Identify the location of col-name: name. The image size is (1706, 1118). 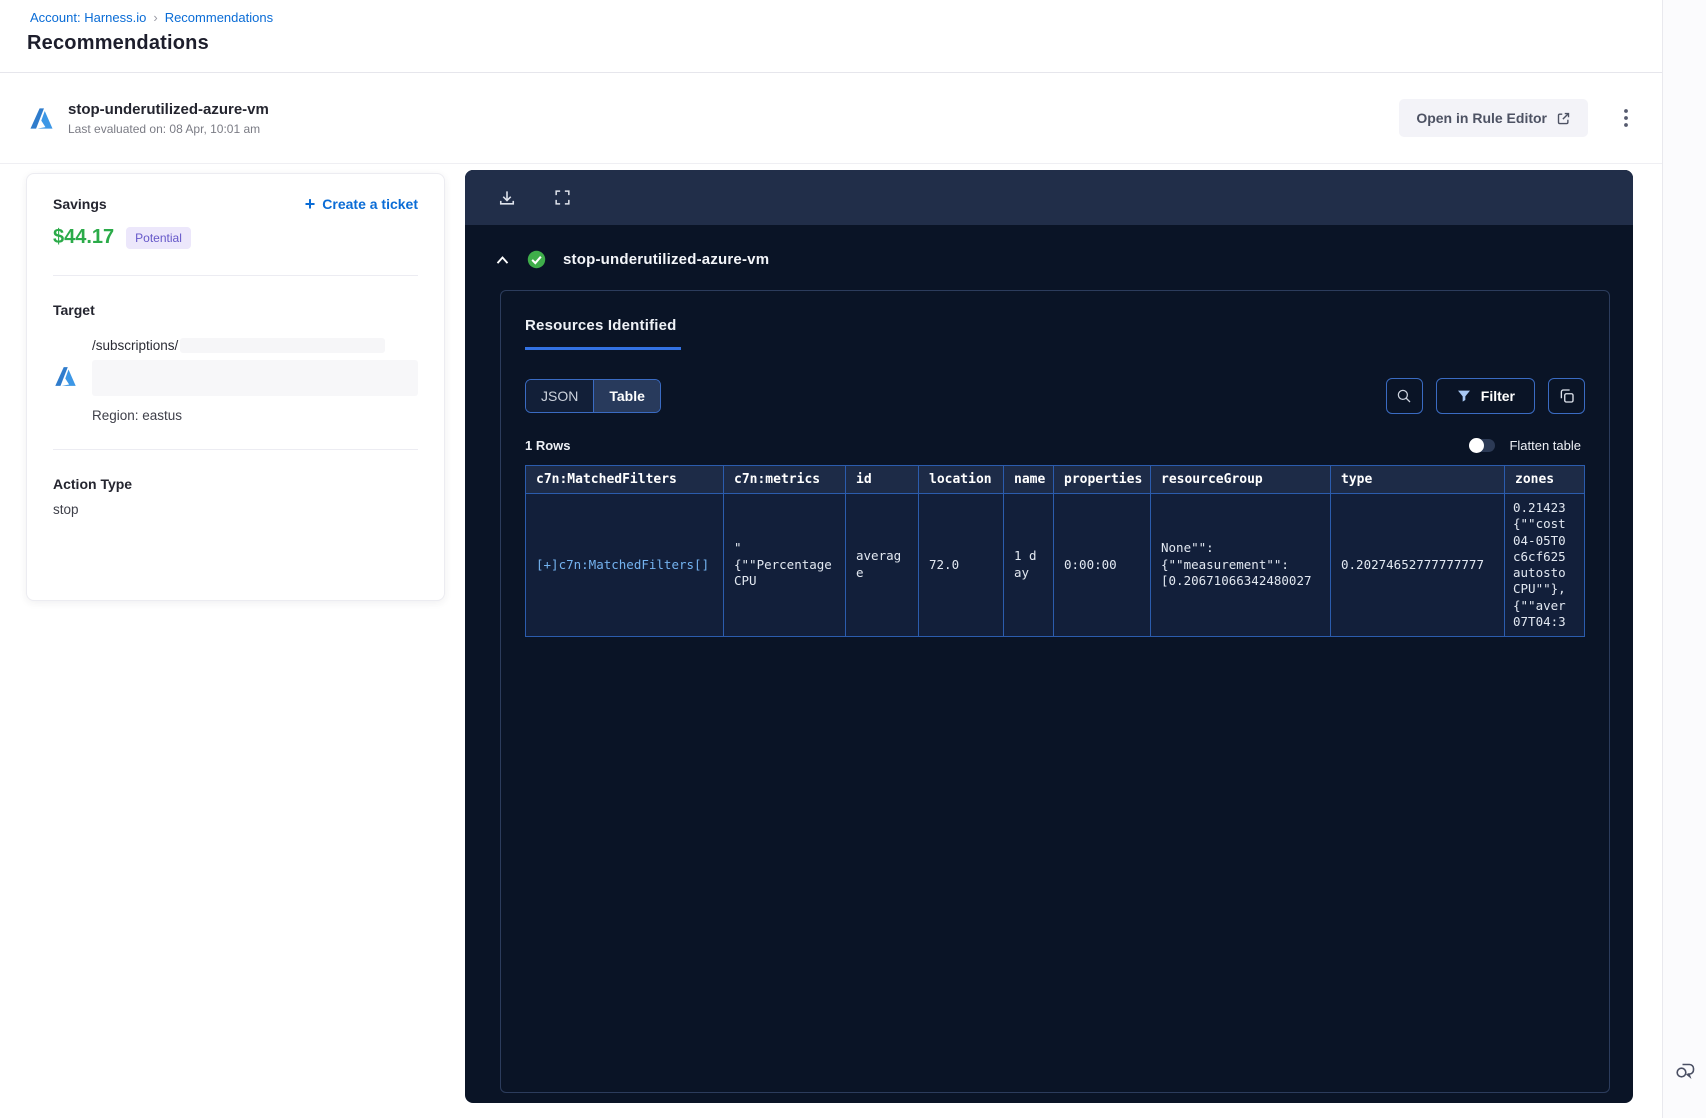
(1028, 479).